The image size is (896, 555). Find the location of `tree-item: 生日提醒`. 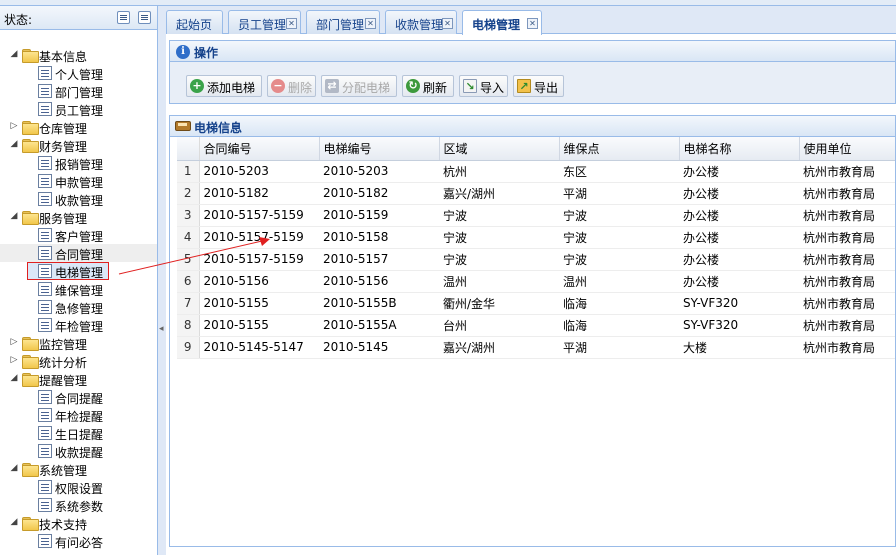

tree-item: 生日提醒 is located at coordinates (78, 433).